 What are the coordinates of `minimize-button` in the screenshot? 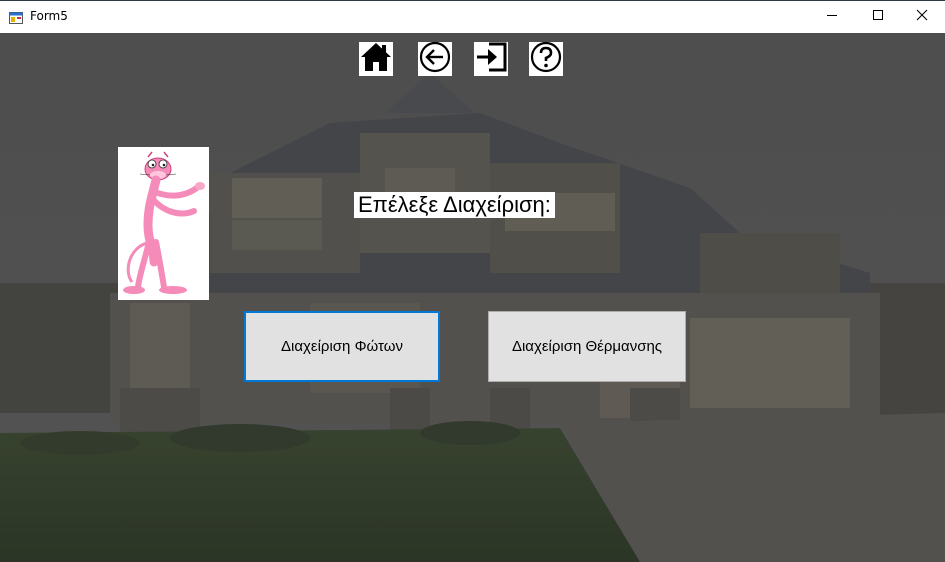 It's located at (832, 17).